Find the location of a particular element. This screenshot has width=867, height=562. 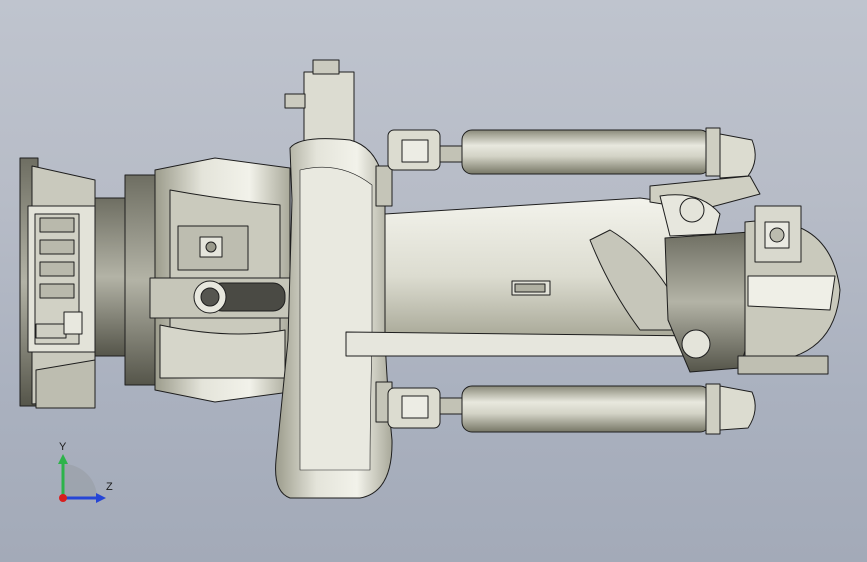

lower-arm is located at coordinates (334, 279).